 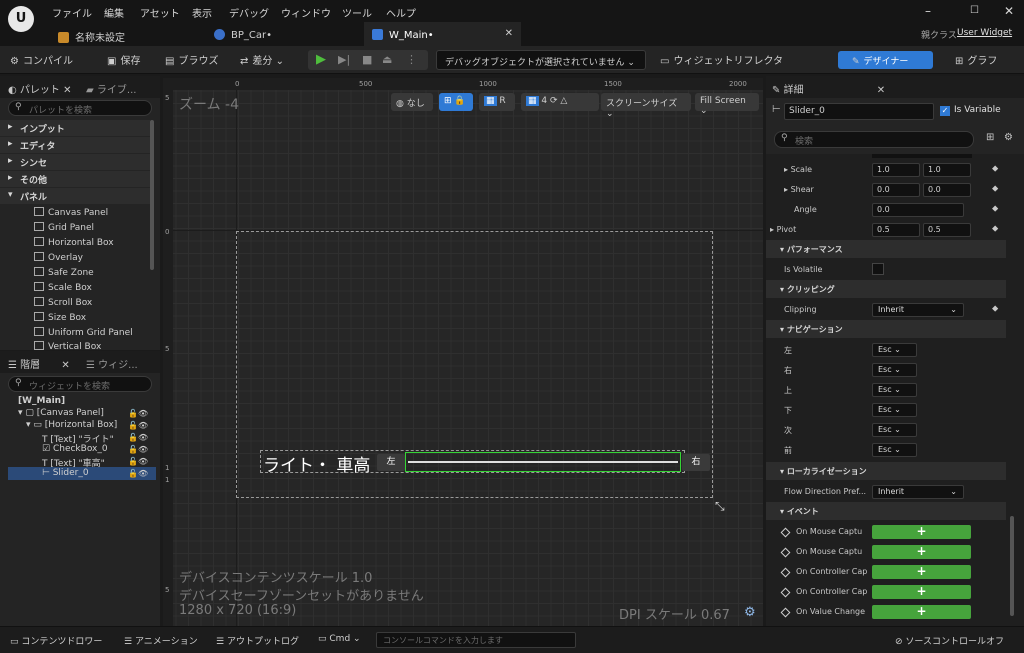 I want to click on scale-x-input: 1.0, so click(x=896, y=170).